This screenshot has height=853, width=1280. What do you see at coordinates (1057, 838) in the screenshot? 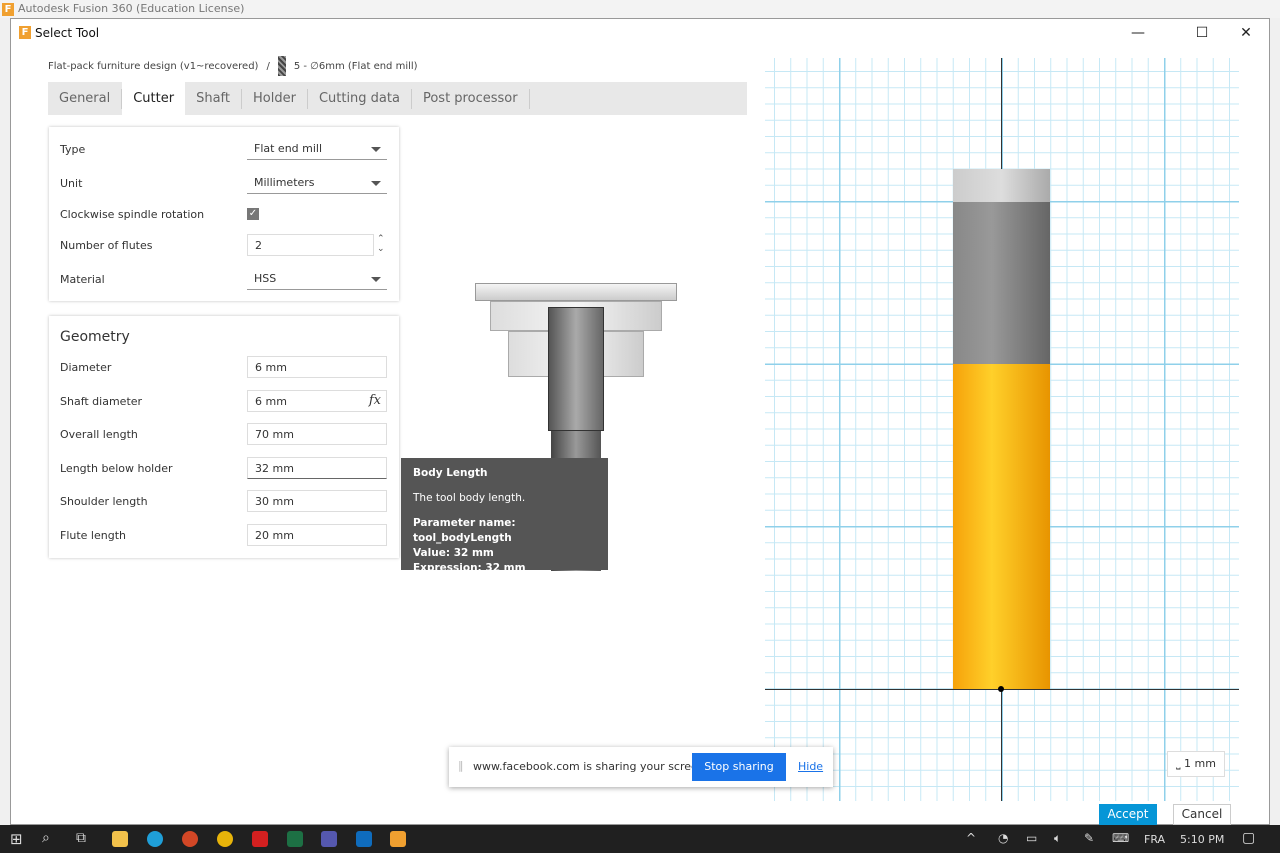
I see `volume-icon: 🔈︎` at bounding box center [1057, 838].